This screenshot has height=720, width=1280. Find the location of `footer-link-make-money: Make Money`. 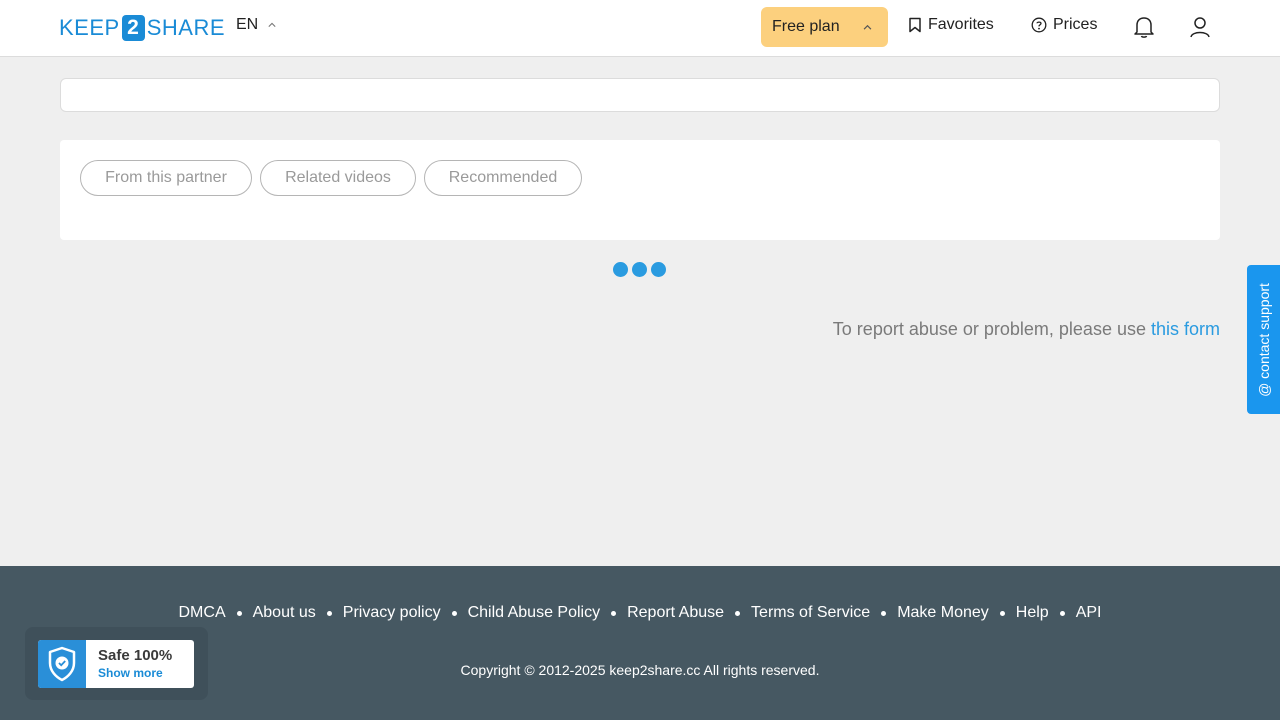

footer-link-make-money: Make Money is located at coordinates (943, 613).